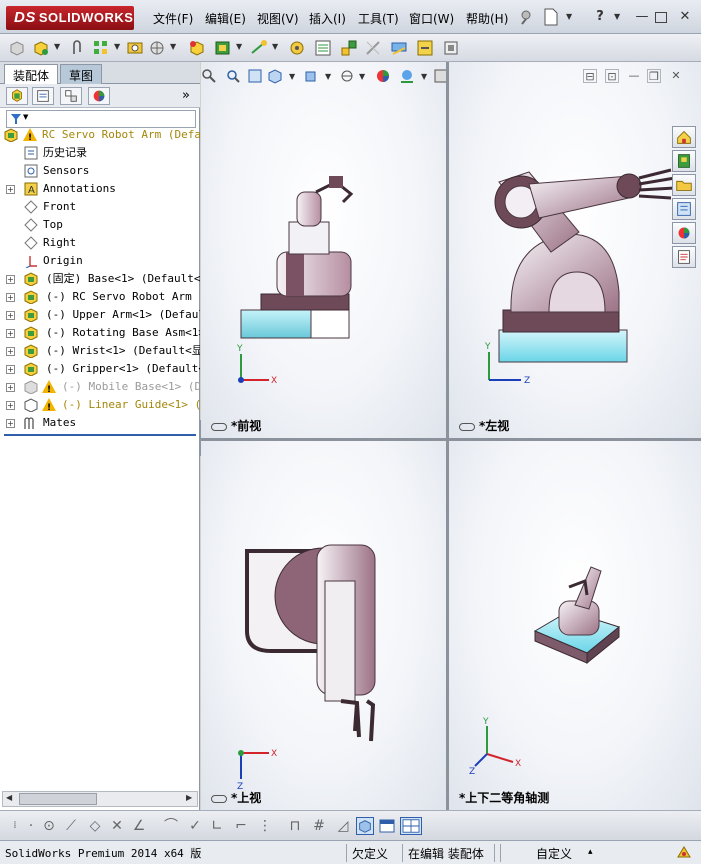 Image resolution: width=701 pixels, height=864 pixels. What do you see at coordinates (343, 826) in the screenshot?
I see `slope-icon: ◿` at bounding box center [343, 826].